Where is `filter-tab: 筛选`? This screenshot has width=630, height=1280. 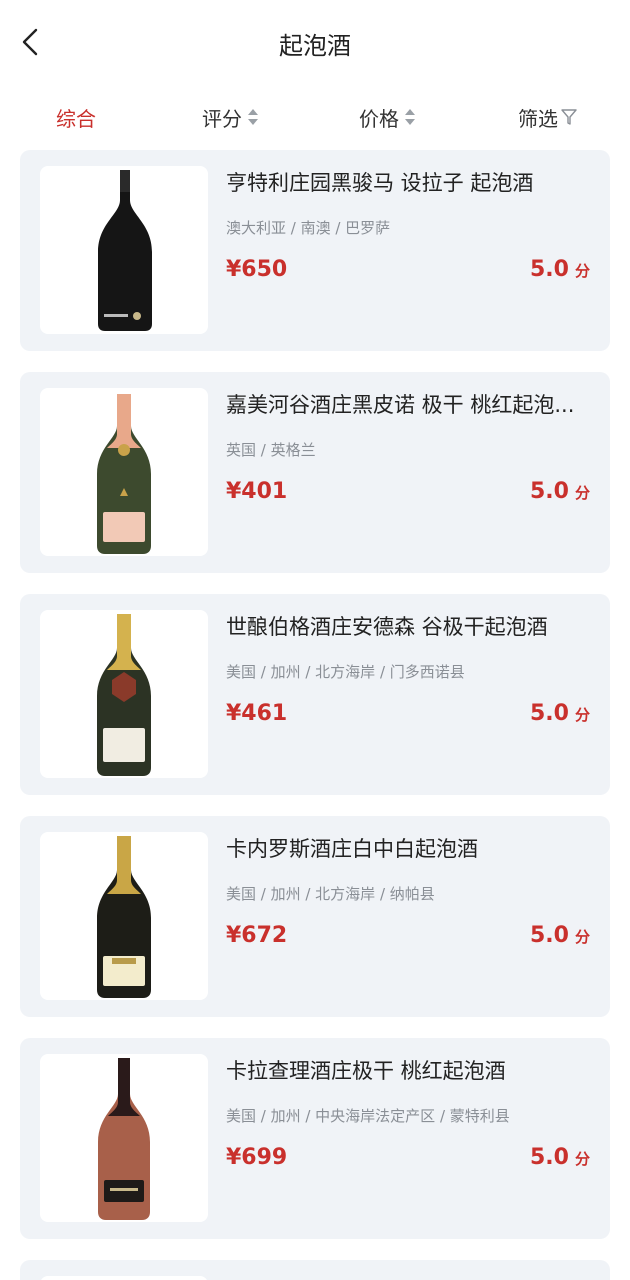
filter-tab: 筛选 is located at coordinates (548, 117).